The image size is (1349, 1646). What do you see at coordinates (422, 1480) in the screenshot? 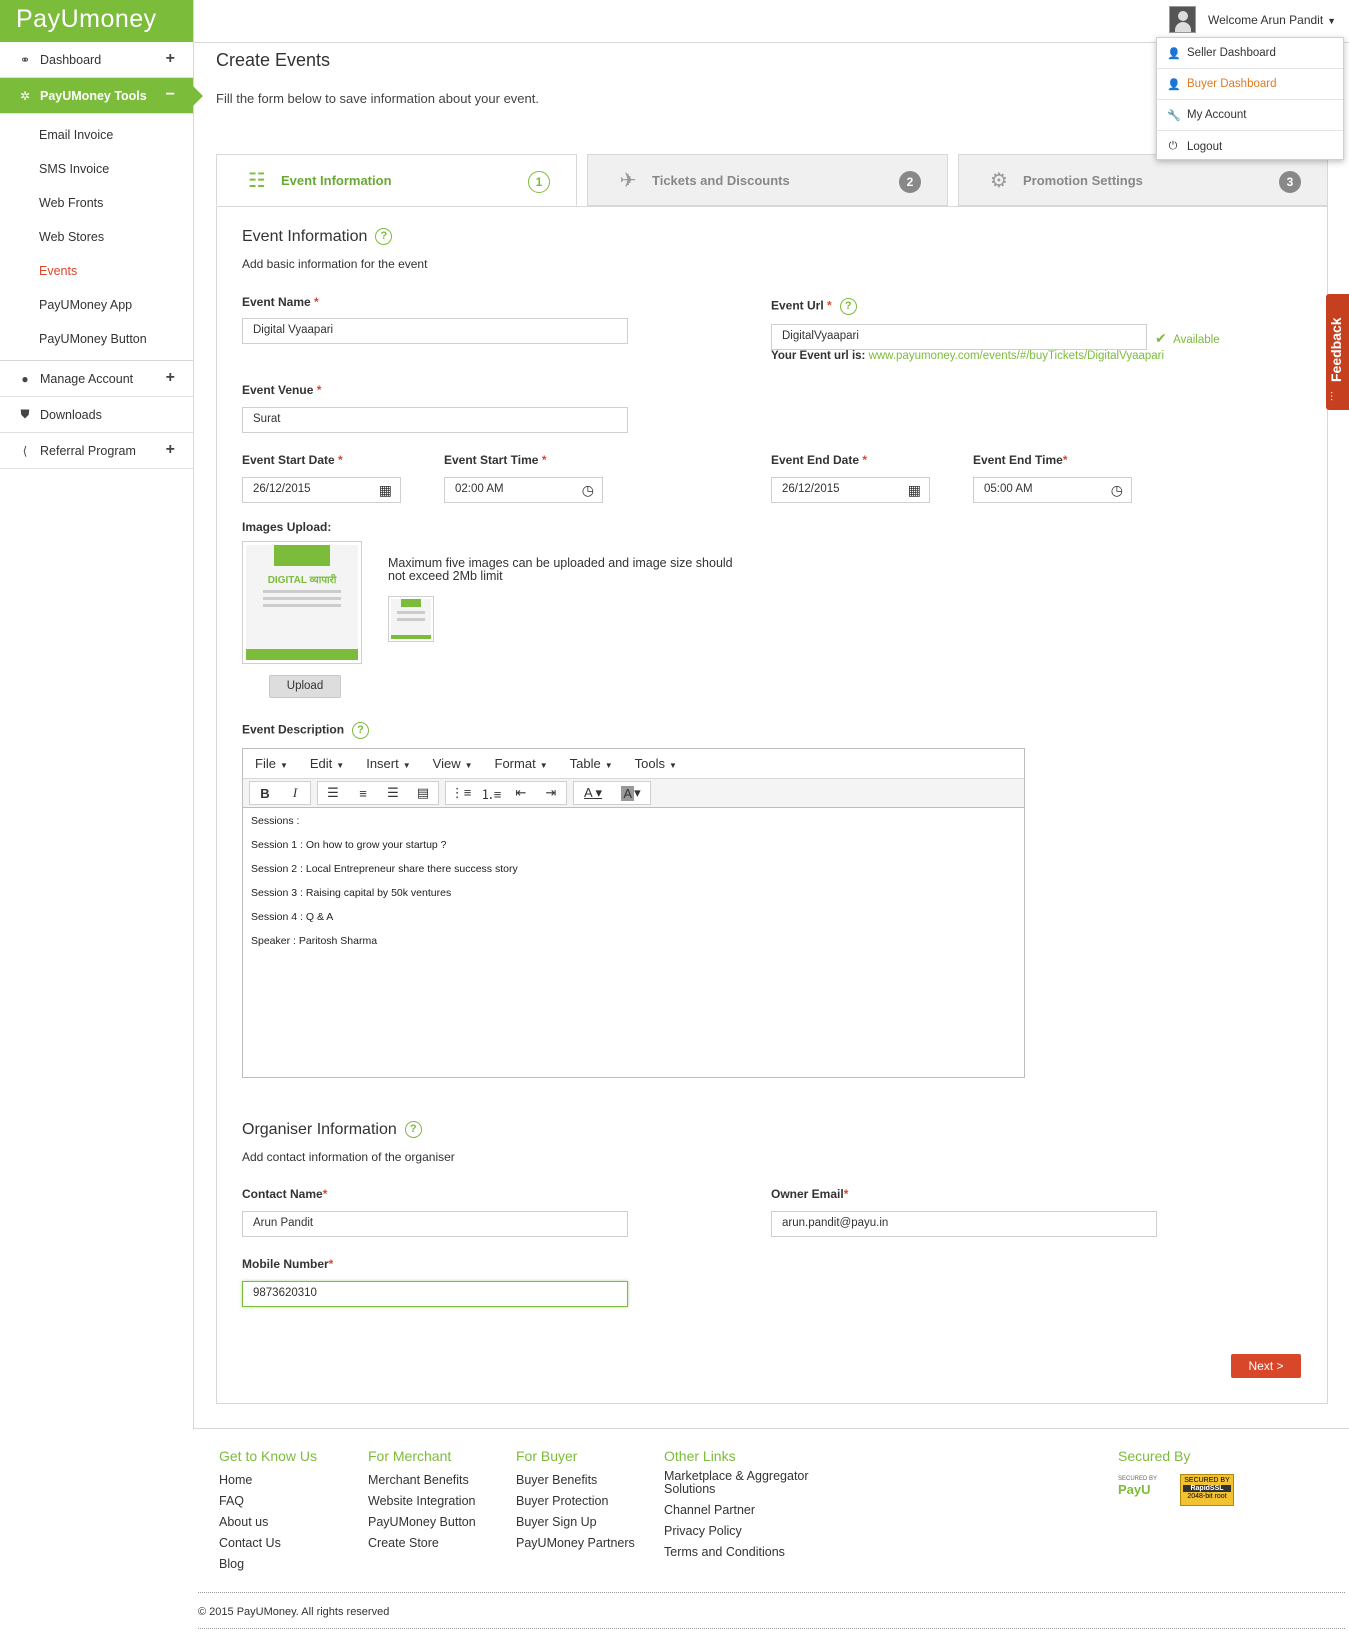
I see `footer-link-merchant-benefits: Merchant Benefits` at bounding box center [422, 1480].